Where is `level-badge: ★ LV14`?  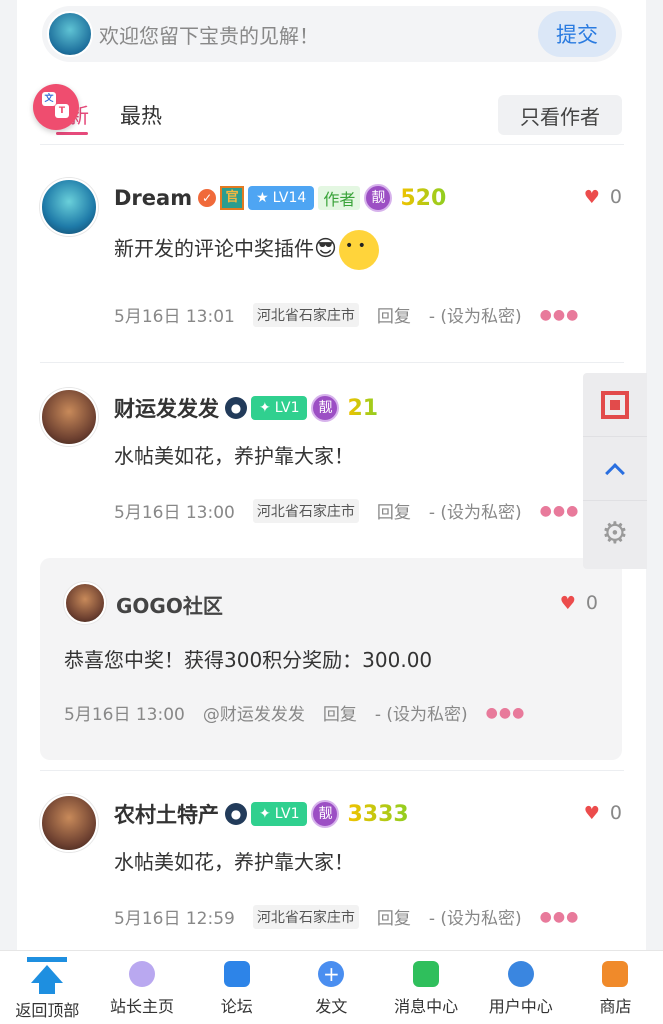
level-badge: ★ LV14 is located at coordinates (281, 198).